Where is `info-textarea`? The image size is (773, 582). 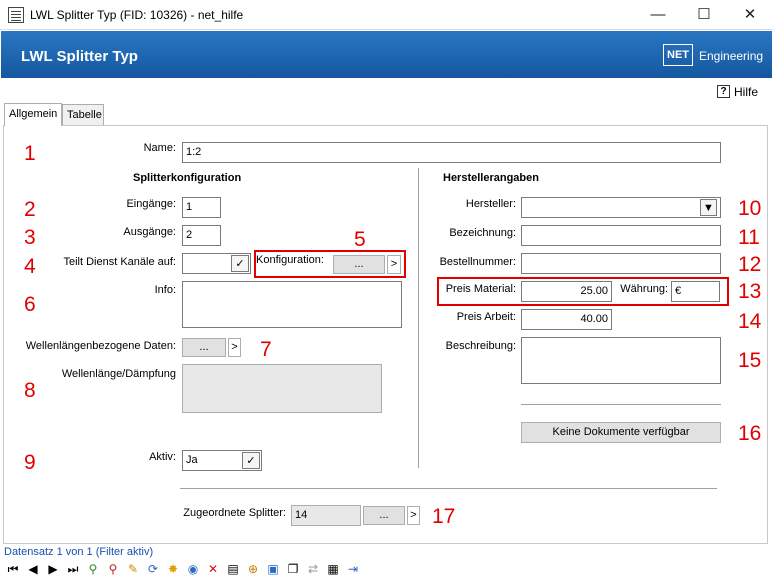 info-textarea is located at coordinates (292, 304).